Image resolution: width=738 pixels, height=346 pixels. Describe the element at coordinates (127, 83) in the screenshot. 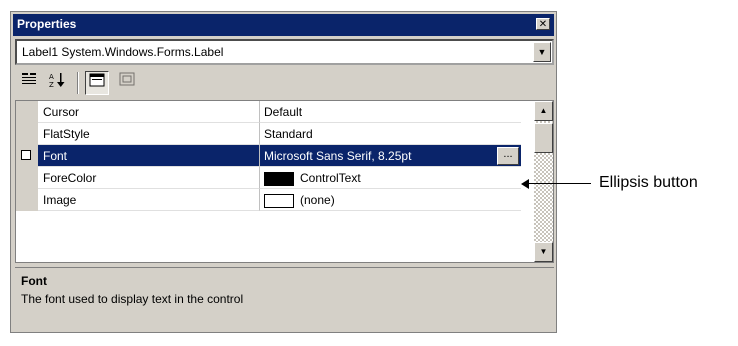

I see `events-icon` at that location.